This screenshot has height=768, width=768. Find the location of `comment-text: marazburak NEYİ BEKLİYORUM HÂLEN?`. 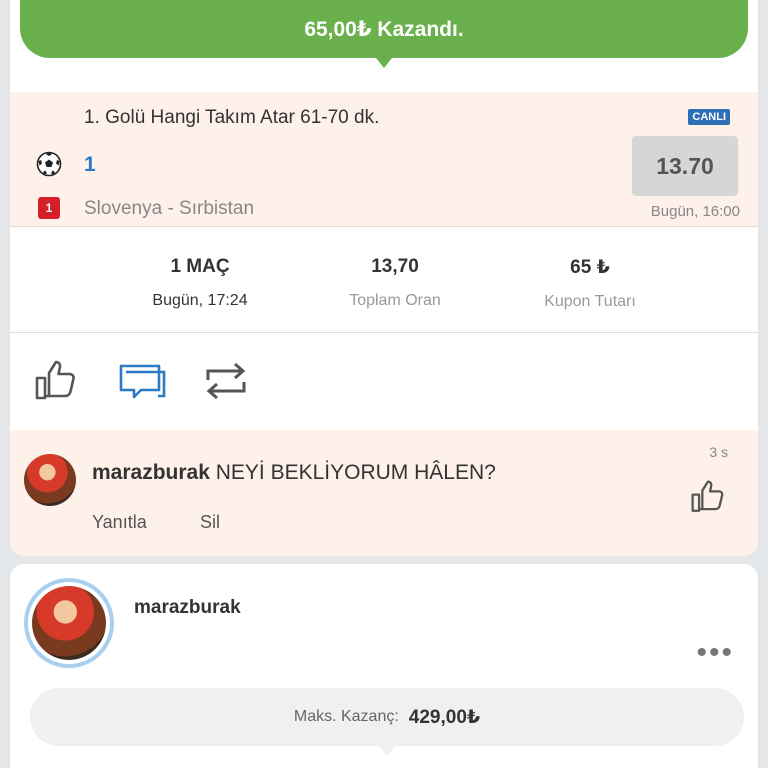

comment-text: marazburak NEYİ BEKLİYORUM HÂLEN? is located at coordinates (294, 473).